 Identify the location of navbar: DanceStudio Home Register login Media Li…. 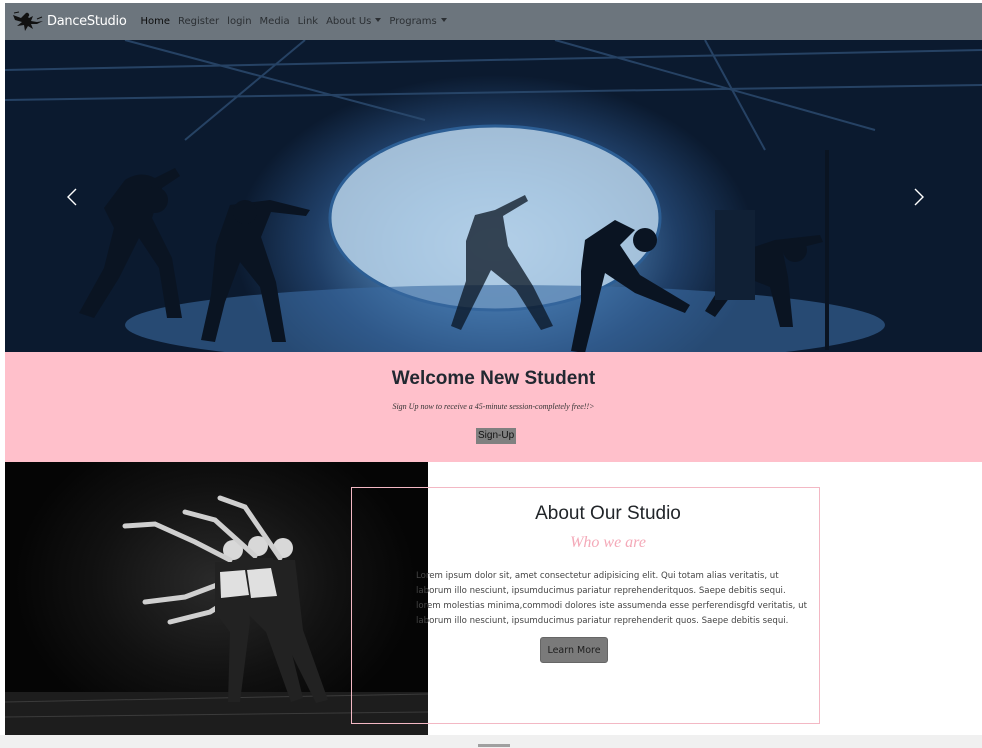
(493, 21).